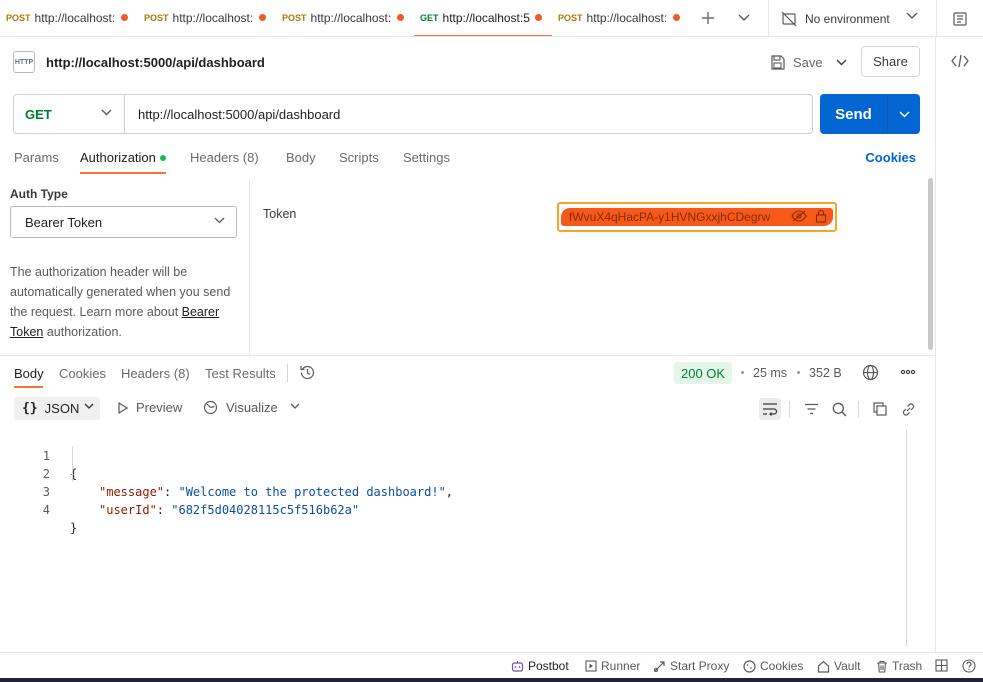 This screenshot has width=983, height=682. I want to click on response-tab-headers: Headers (8), so click(155, 373).